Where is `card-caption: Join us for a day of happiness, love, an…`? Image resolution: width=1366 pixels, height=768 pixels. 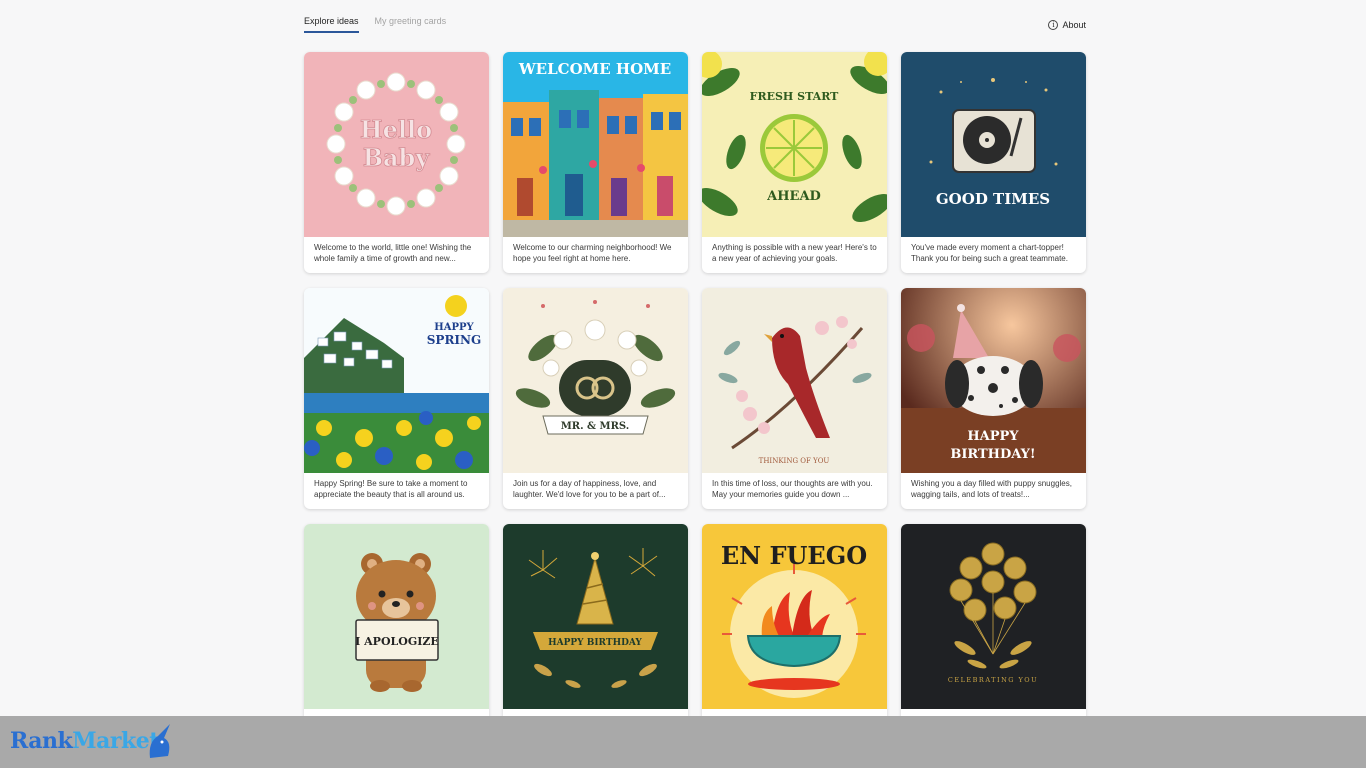
card-caption: Join us for a day of happiness, love, an… is located at coordinates (589, 489).